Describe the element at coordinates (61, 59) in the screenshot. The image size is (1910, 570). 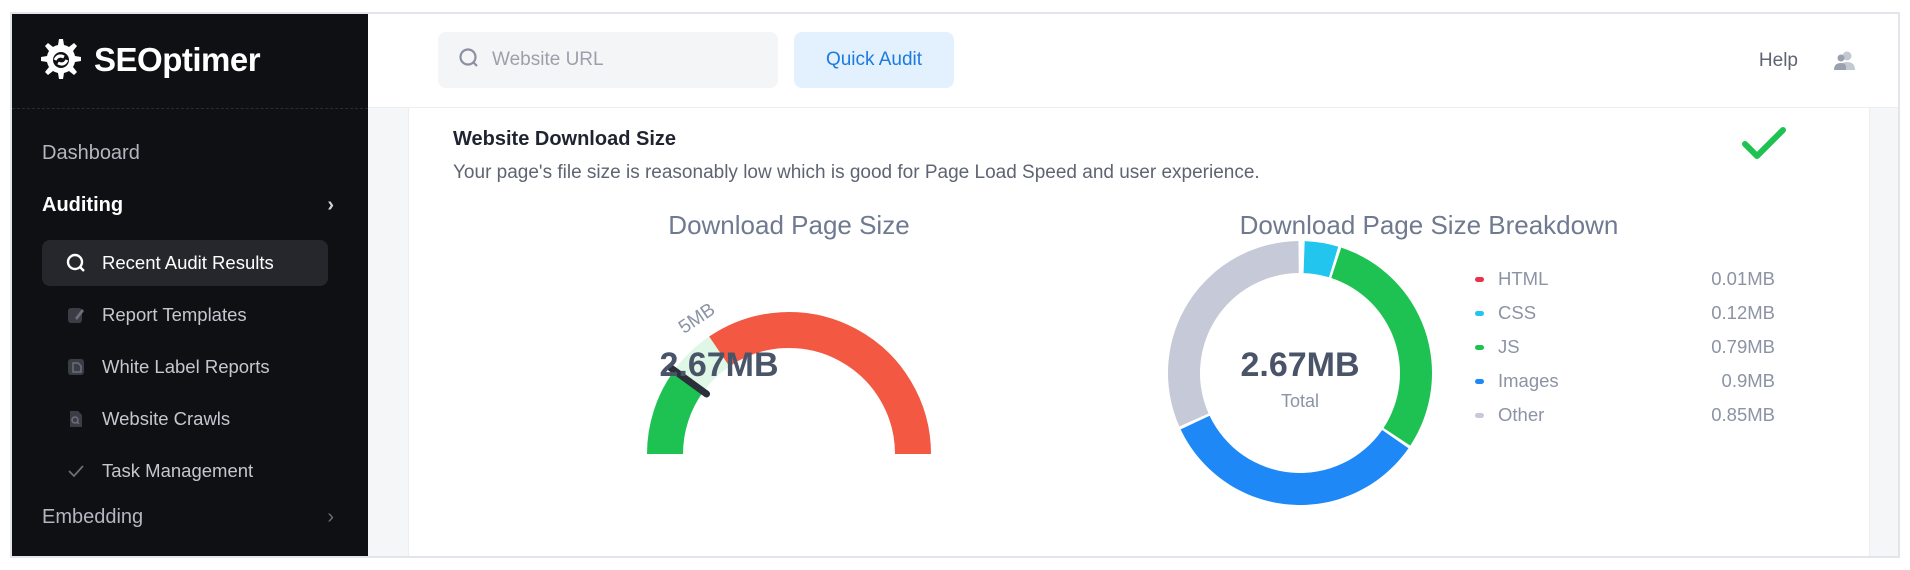
I see `logo-icon` at that location.